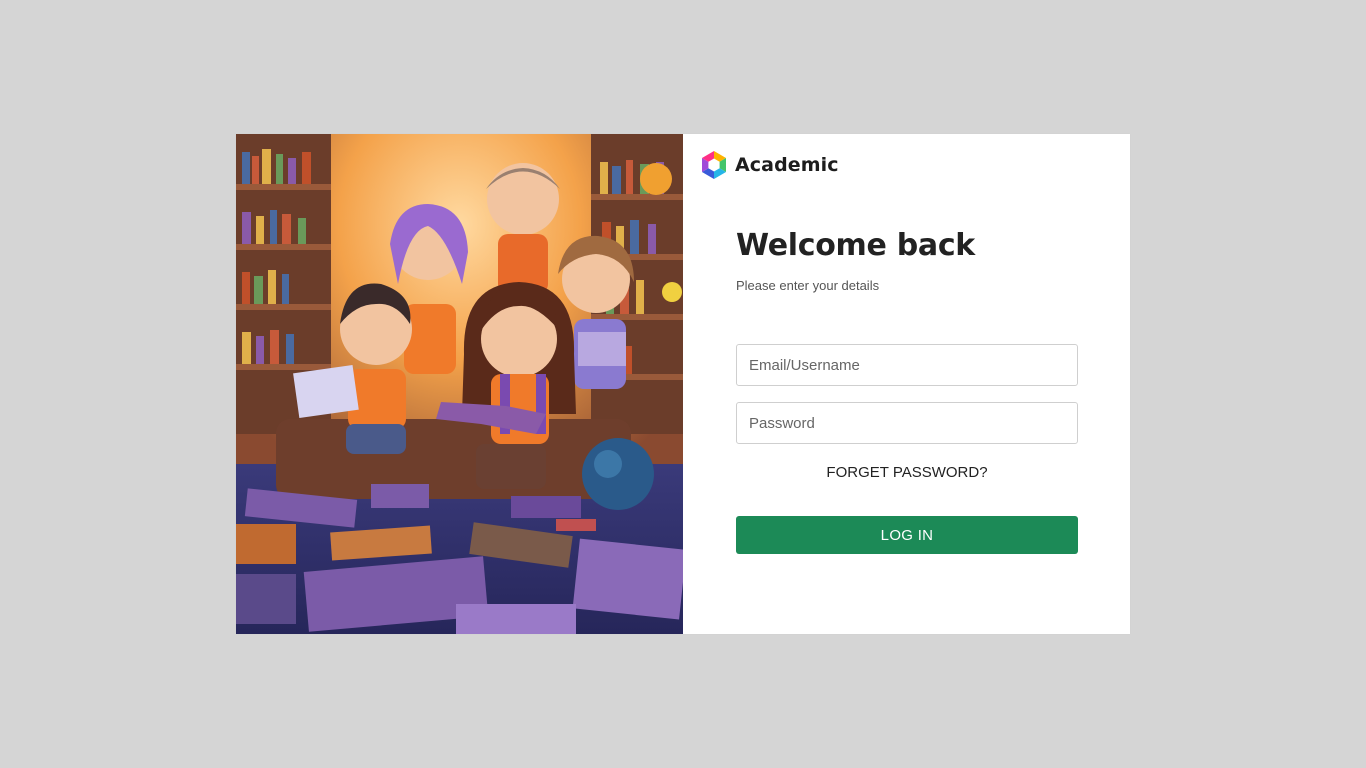 The width and height of the screenshot is (1366, 768). Describe the element at coordinates (907, 365) in the screenshot. I see `email-username-input` at that location.